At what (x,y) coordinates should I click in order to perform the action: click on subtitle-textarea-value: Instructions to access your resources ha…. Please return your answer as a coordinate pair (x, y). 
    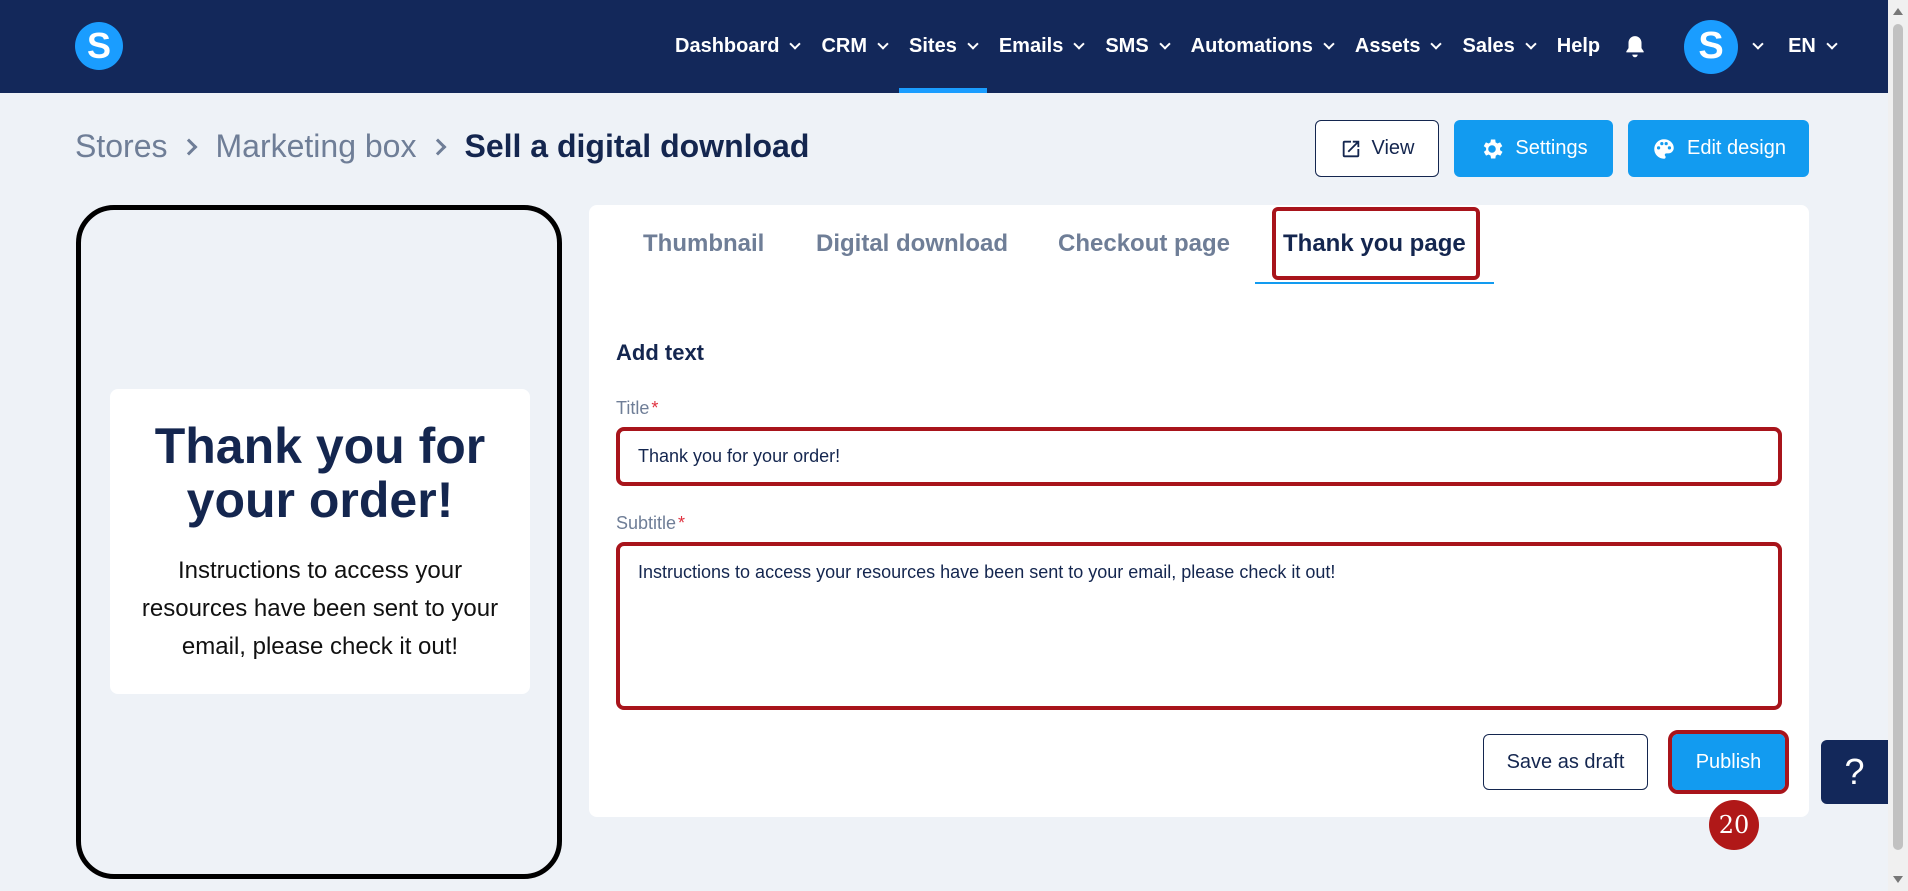
    Looking at the image, I should click on (987, 572).